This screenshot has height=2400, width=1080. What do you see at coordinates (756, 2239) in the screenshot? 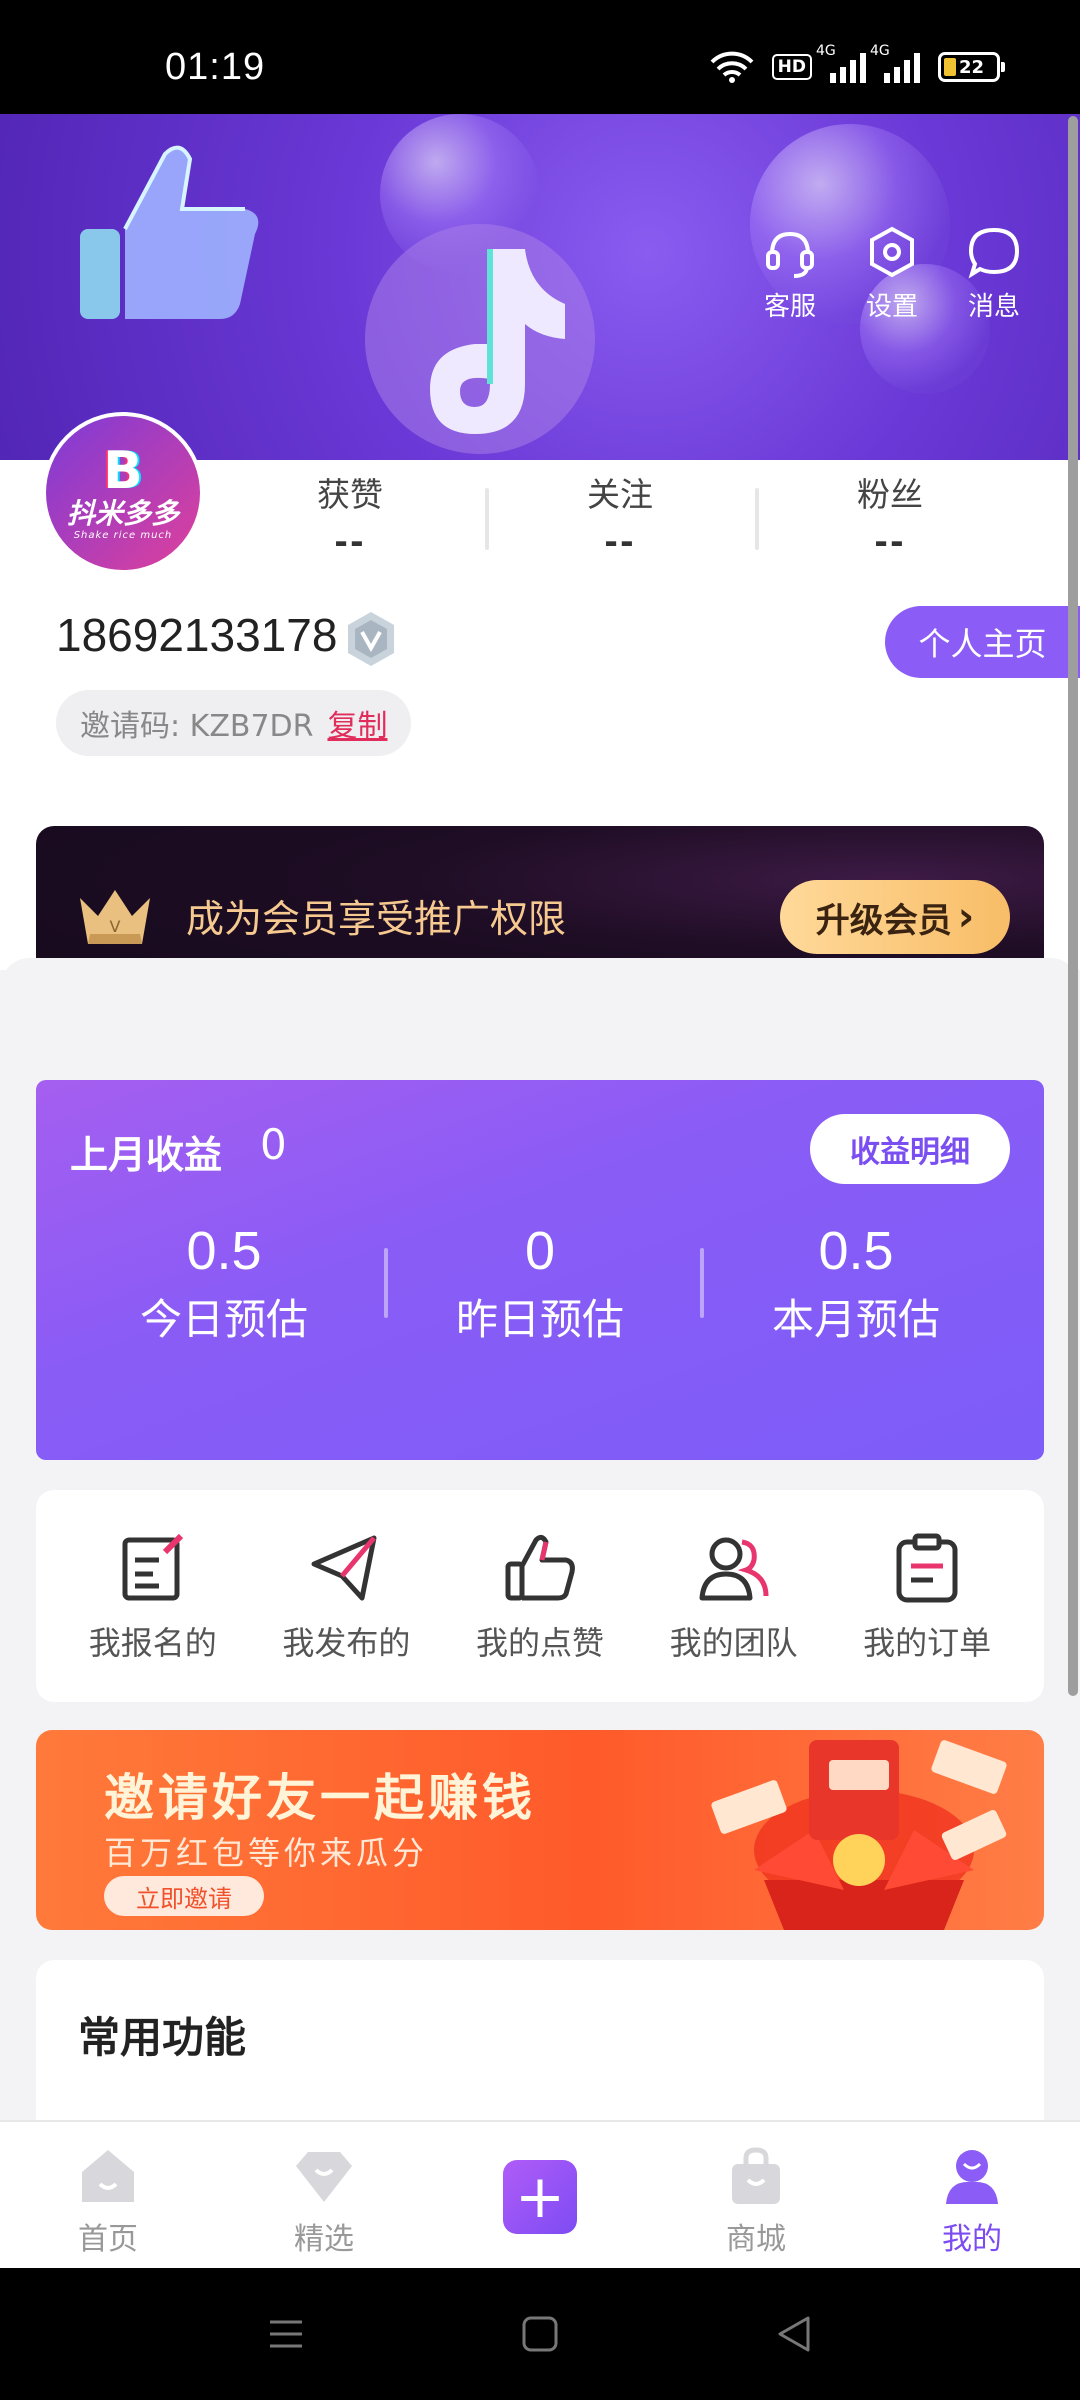
I see `tab-label: 商城` at bounding box center [756, 2239].